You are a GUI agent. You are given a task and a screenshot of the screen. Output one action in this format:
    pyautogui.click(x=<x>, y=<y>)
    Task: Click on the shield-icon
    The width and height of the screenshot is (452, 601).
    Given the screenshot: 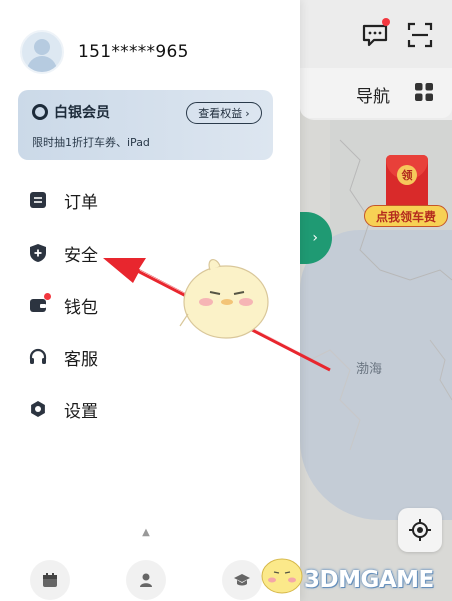 What is the action you would take?
    pyautogui.click(x=38, y=253)
    